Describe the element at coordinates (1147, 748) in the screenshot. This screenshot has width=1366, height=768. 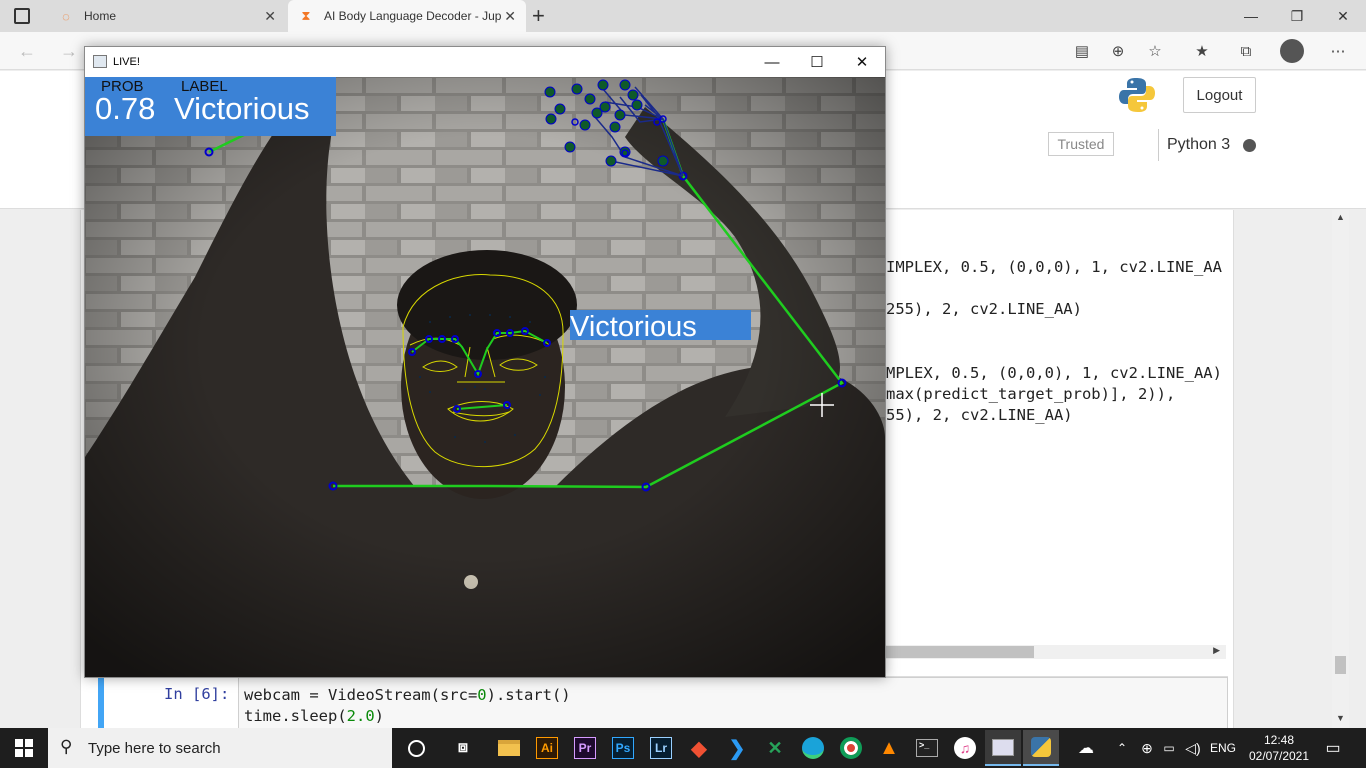
I see `network-icon: ⊕` at that location.